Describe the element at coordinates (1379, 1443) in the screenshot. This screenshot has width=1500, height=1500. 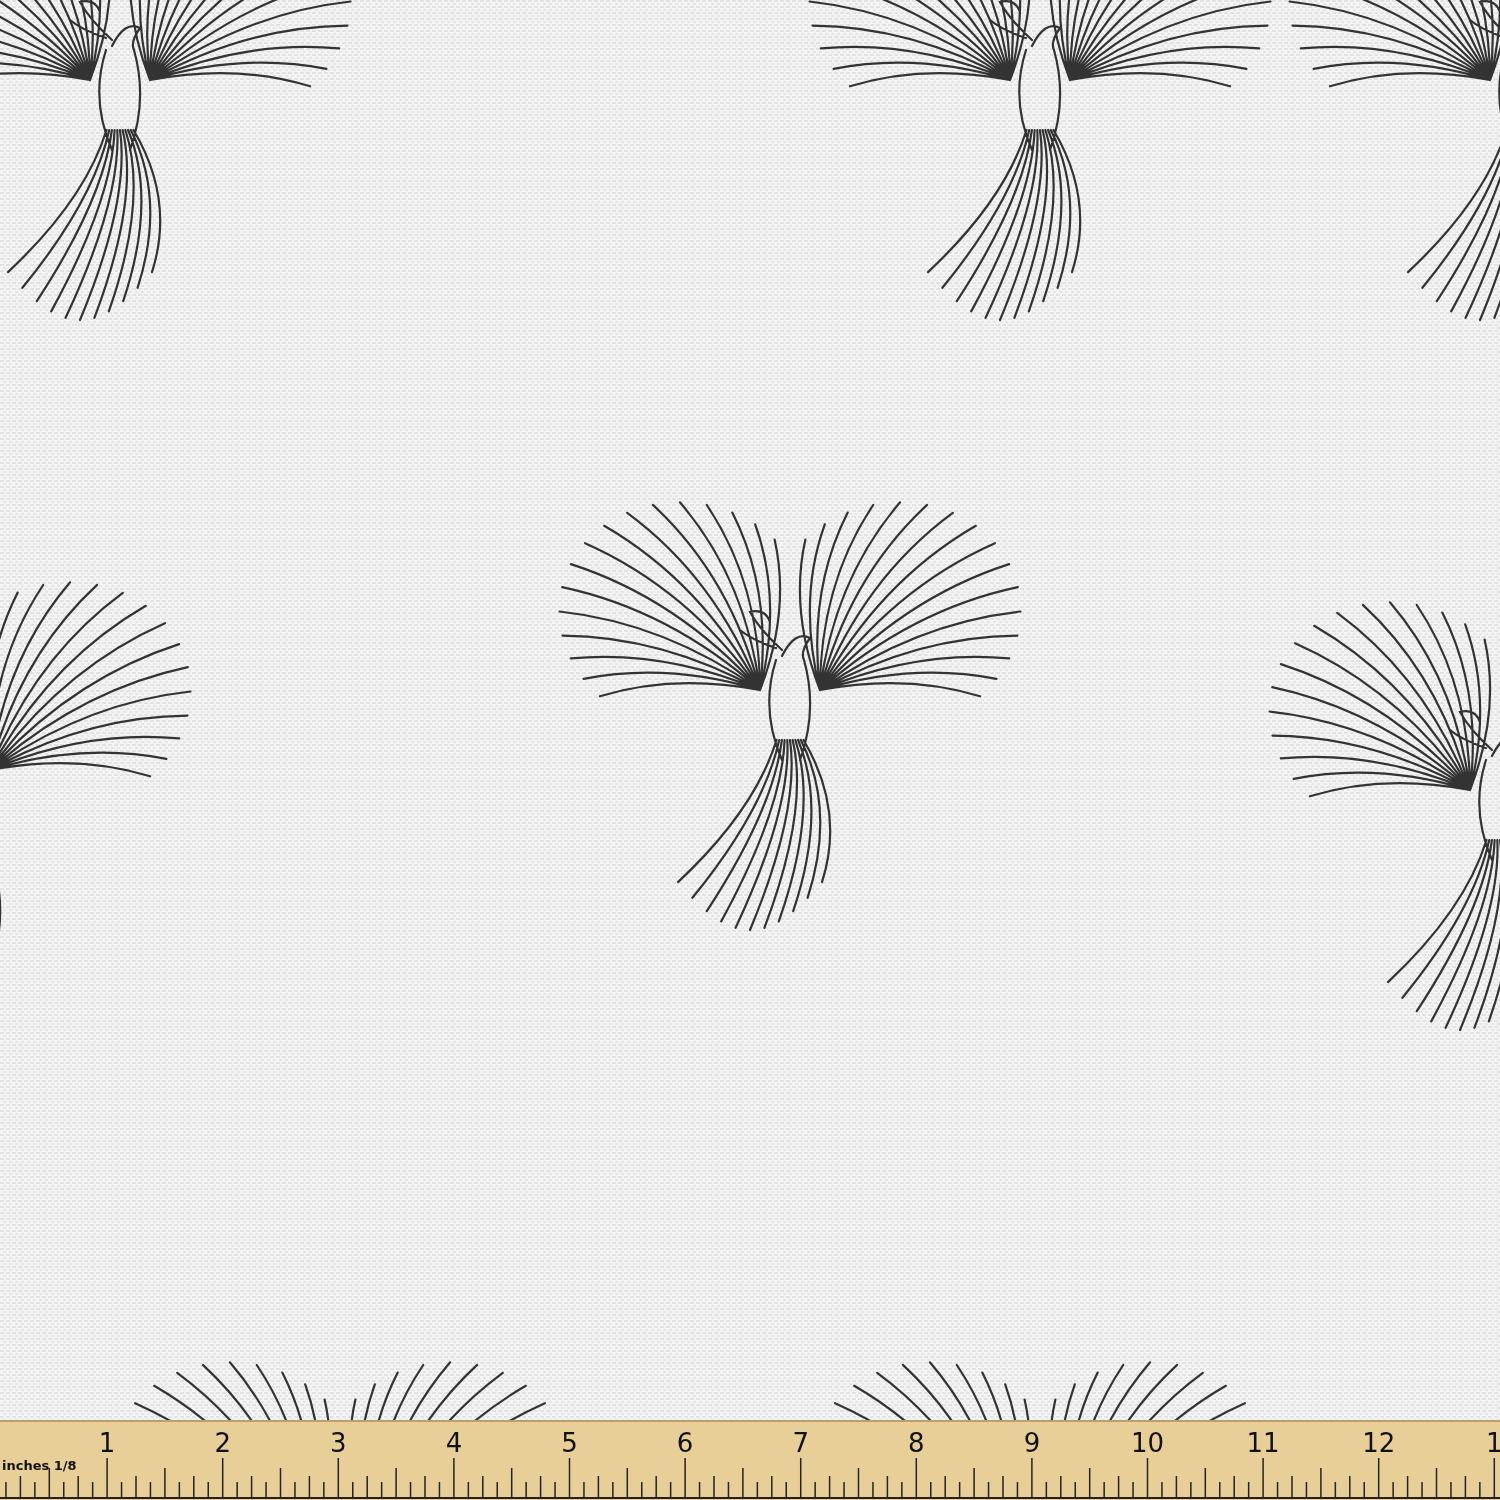
I see `ruler-number: 12` at that location.